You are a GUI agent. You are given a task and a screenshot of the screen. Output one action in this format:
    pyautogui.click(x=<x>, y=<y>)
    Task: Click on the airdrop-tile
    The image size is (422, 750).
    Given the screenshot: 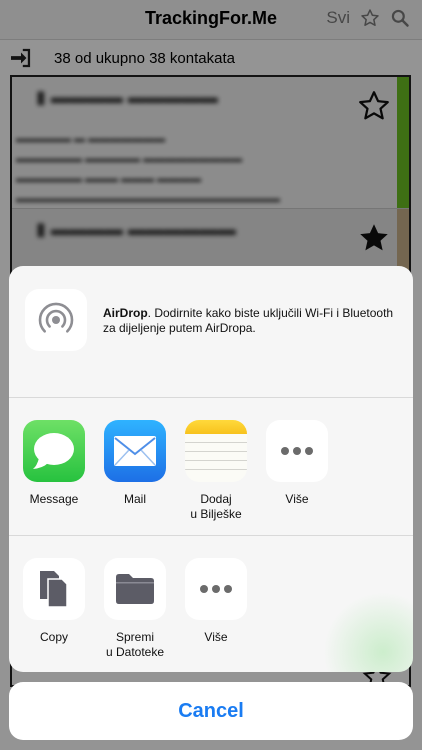 What is the action you would take?
    pyautogui.click(x=56, y=320)
    